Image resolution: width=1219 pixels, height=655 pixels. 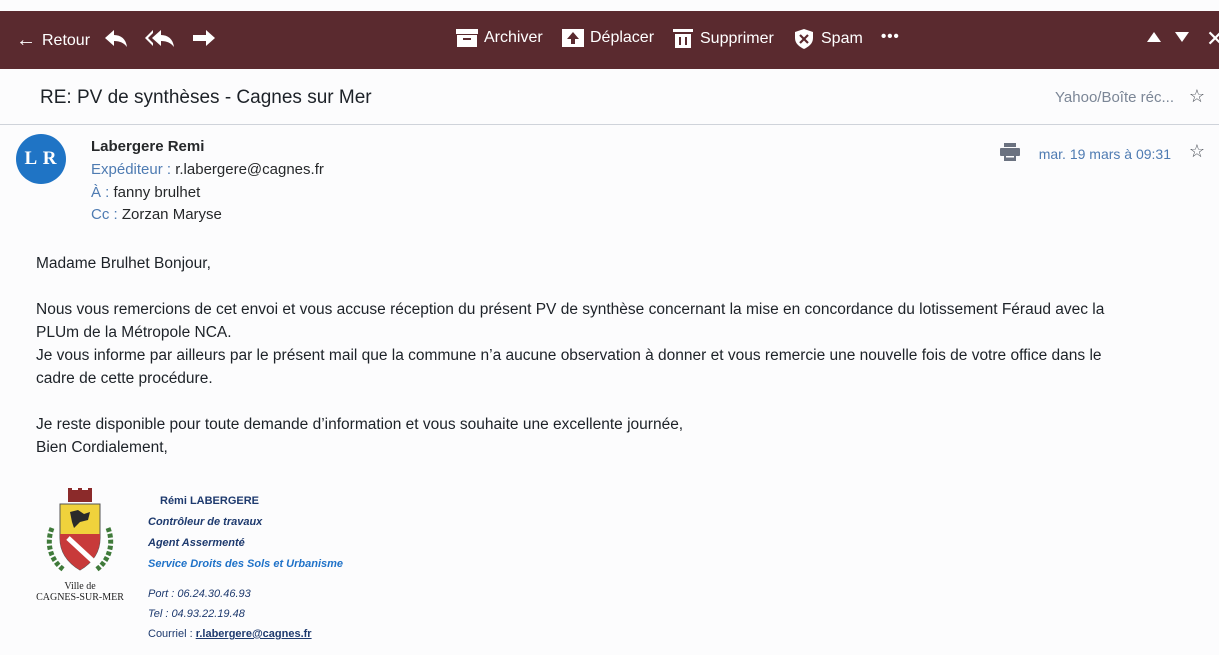 I want to click on shield-icon, so click(x=804, y=39).